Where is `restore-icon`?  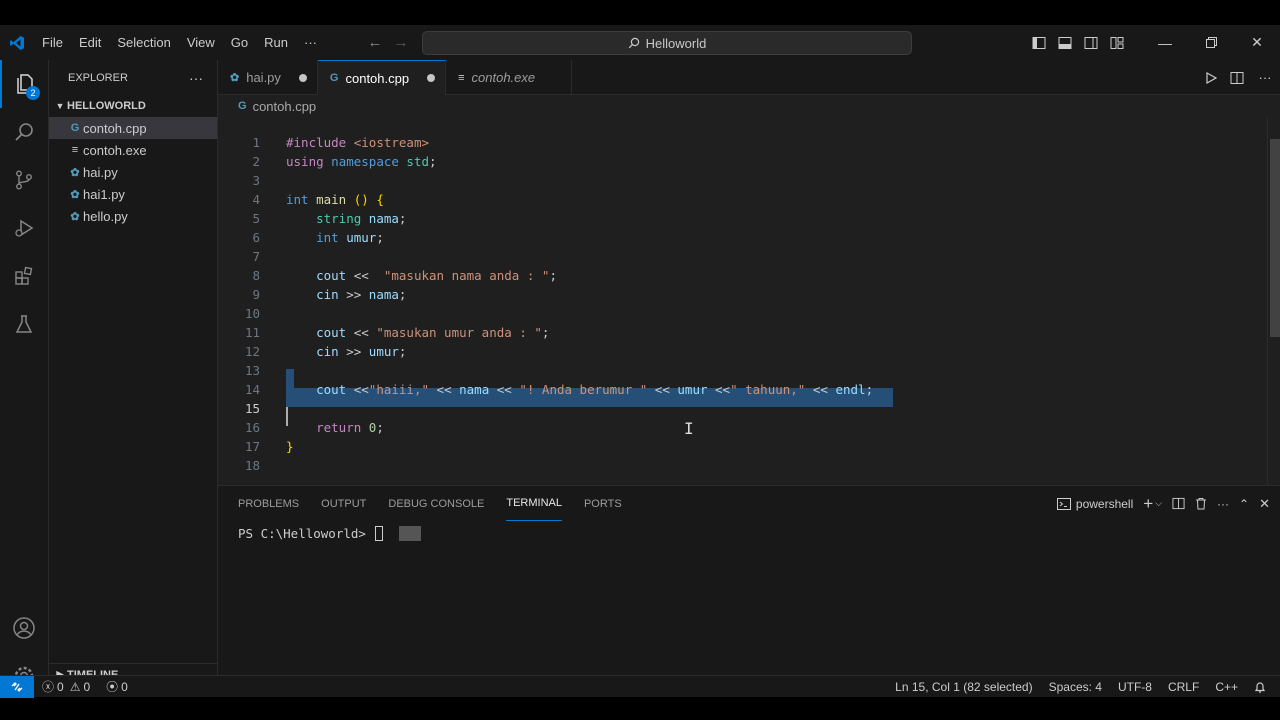 restore-icon is located at coordinates (1211, 42).